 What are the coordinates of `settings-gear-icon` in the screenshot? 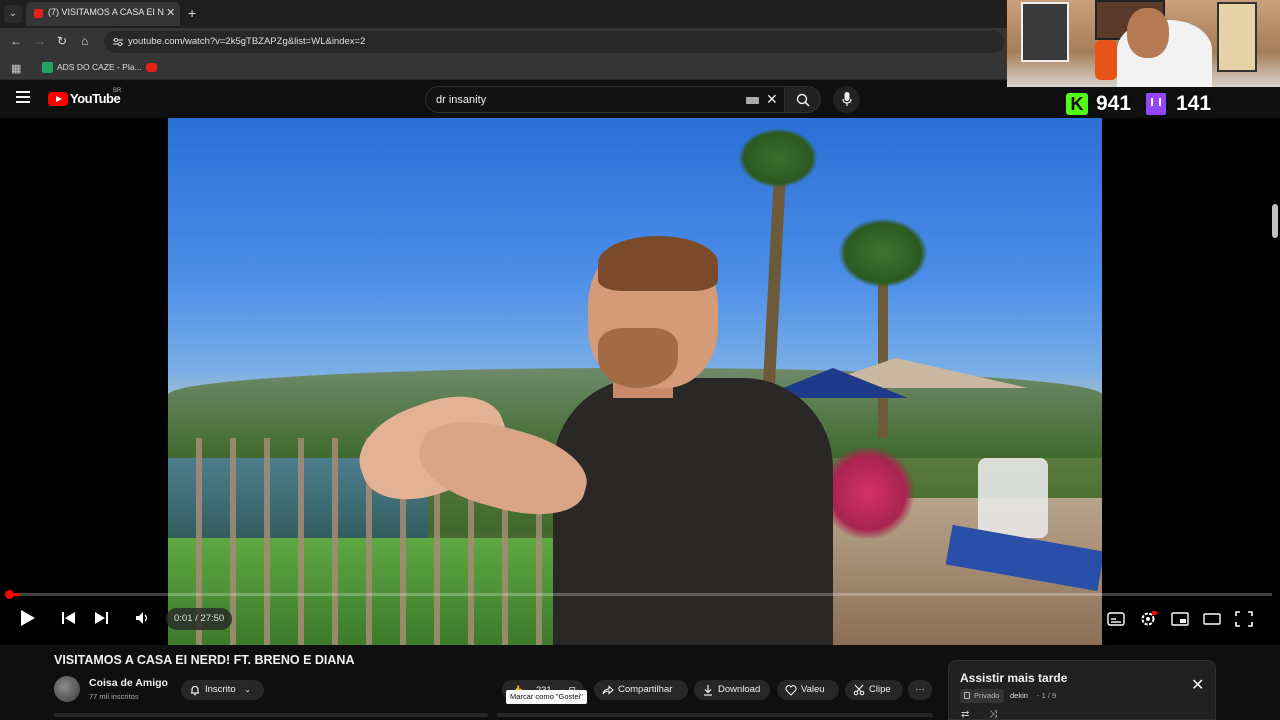 It's located at (1148, 619).